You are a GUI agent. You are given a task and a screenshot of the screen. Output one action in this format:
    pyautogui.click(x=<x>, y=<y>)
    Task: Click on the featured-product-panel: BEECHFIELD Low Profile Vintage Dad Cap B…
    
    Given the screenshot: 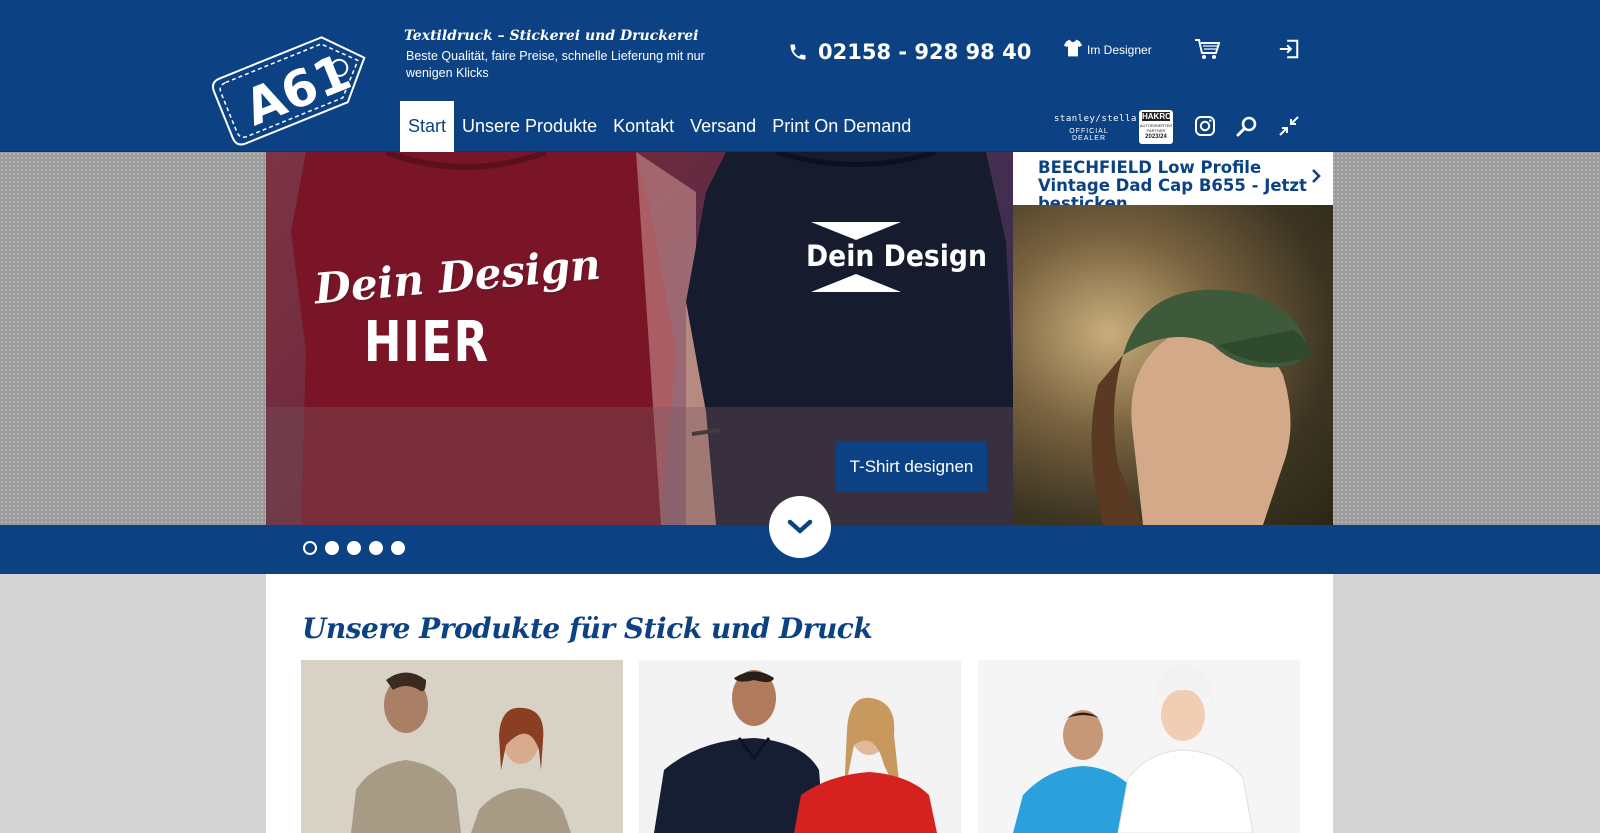 What is the action you would take?
    pyautogui.click(x=1173, y=338)
    